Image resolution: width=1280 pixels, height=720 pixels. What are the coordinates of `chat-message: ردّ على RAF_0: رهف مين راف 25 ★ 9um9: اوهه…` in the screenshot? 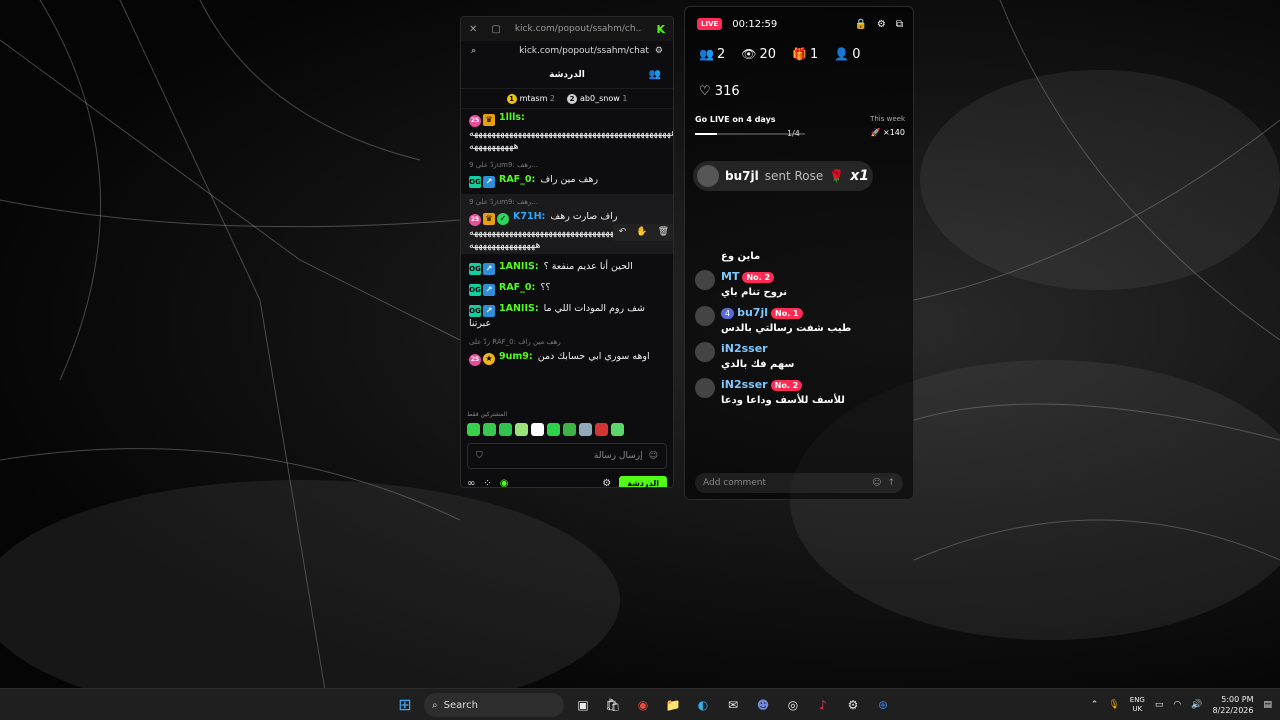 It's located at (567, 351).